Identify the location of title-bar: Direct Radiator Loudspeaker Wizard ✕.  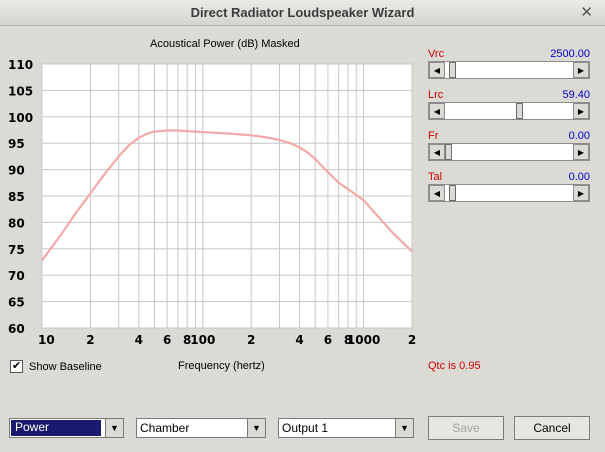
(302, 13).